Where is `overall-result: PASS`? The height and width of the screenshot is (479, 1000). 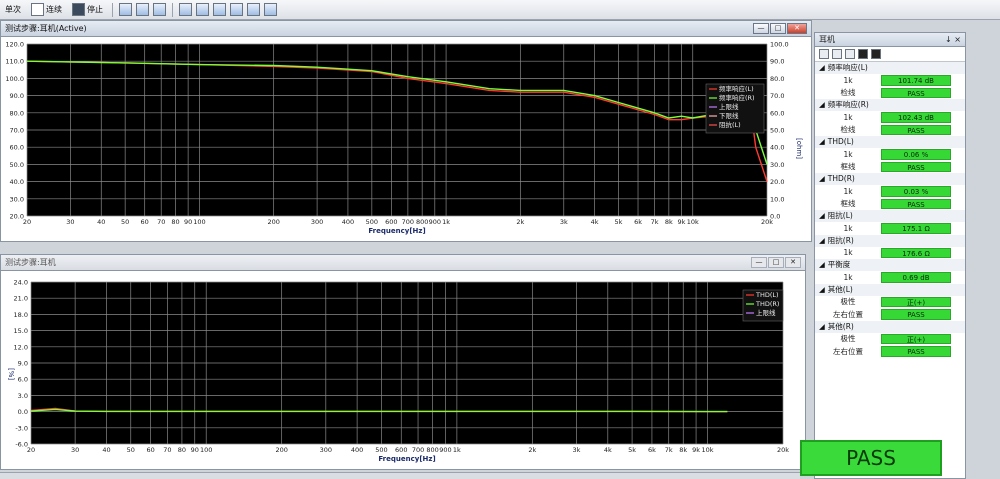 overall-result: PASS is located at coordinates (871, 458).